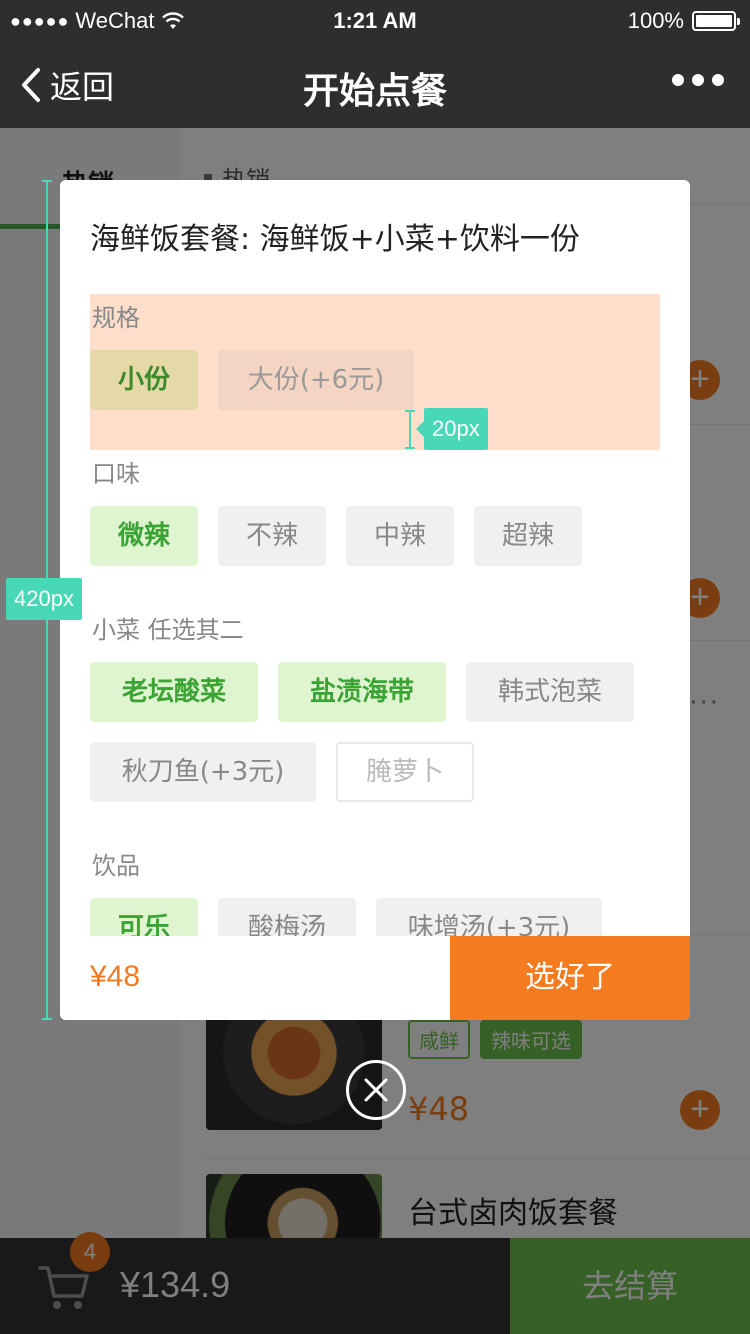  Describe the element at coordinates (405, 772) in the screenshot. I see `option-pickled-radish: 腌萝卜` at that location.